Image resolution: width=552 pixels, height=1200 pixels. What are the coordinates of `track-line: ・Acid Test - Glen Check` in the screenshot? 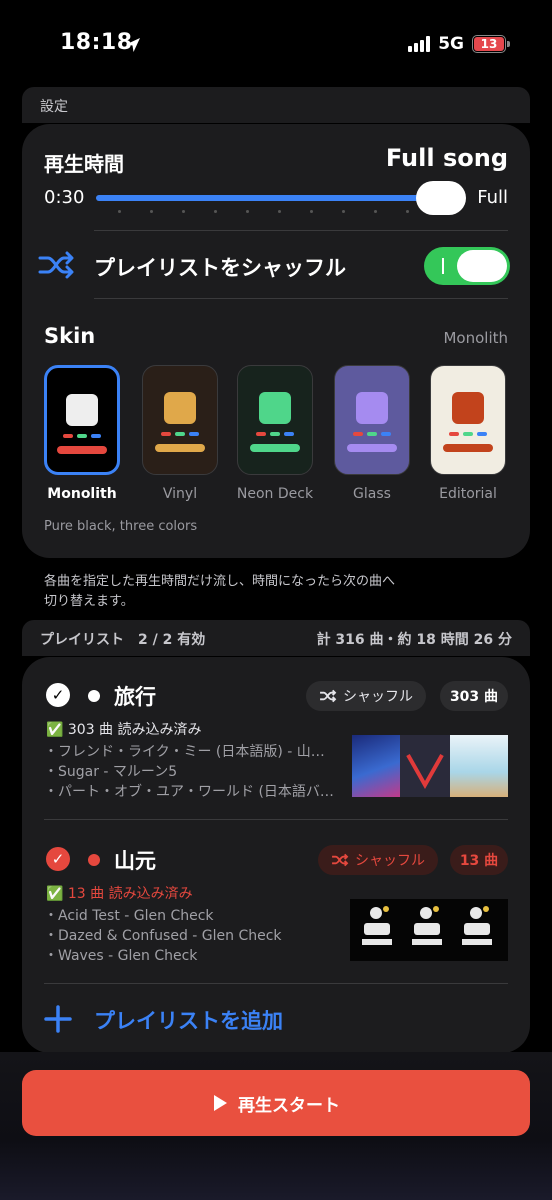 It's located at (129, 916).